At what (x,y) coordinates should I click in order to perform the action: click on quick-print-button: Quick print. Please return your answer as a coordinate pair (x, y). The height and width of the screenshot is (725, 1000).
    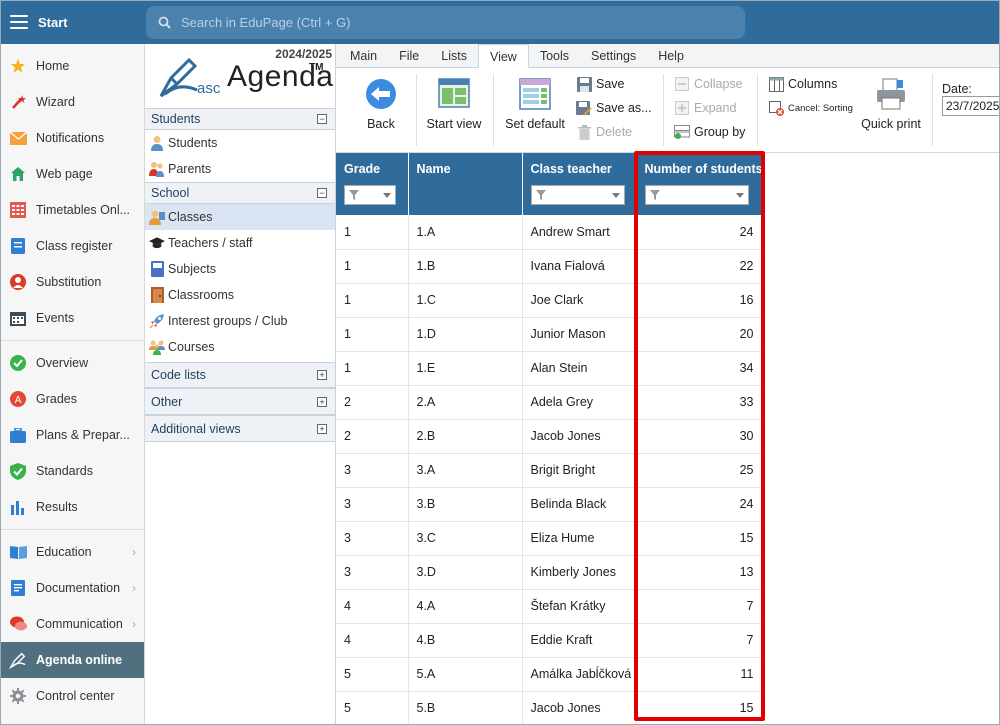
    Looking at the image, I should click on (891, 104).